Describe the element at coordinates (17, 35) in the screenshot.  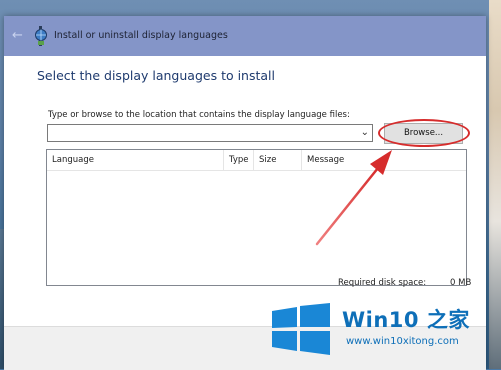
I see `back-arrow-icon: ←` at that location.